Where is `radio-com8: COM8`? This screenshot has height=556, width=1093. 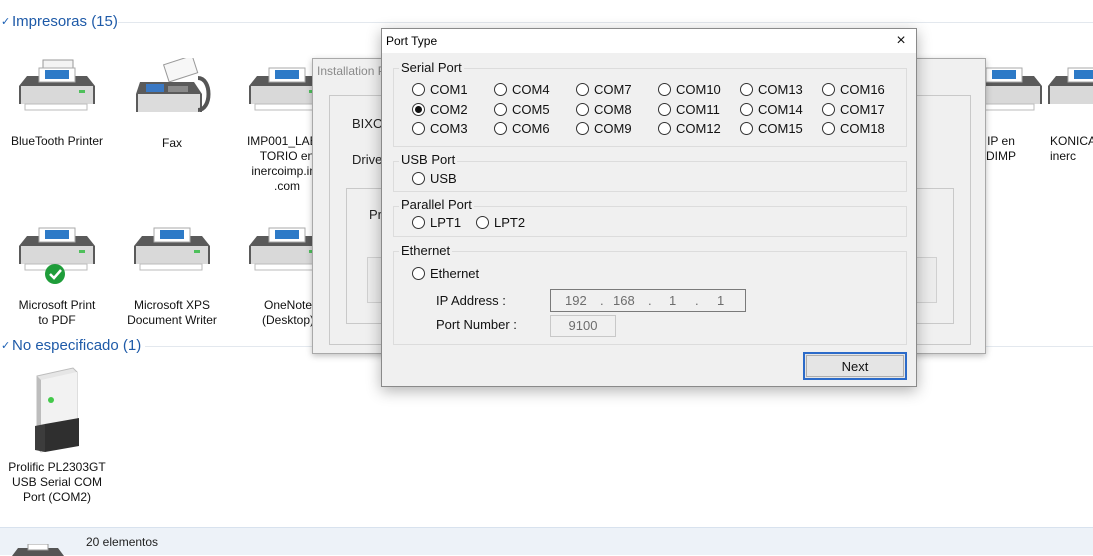
radio-com8: COM8 is located at coordinates (604, 109).